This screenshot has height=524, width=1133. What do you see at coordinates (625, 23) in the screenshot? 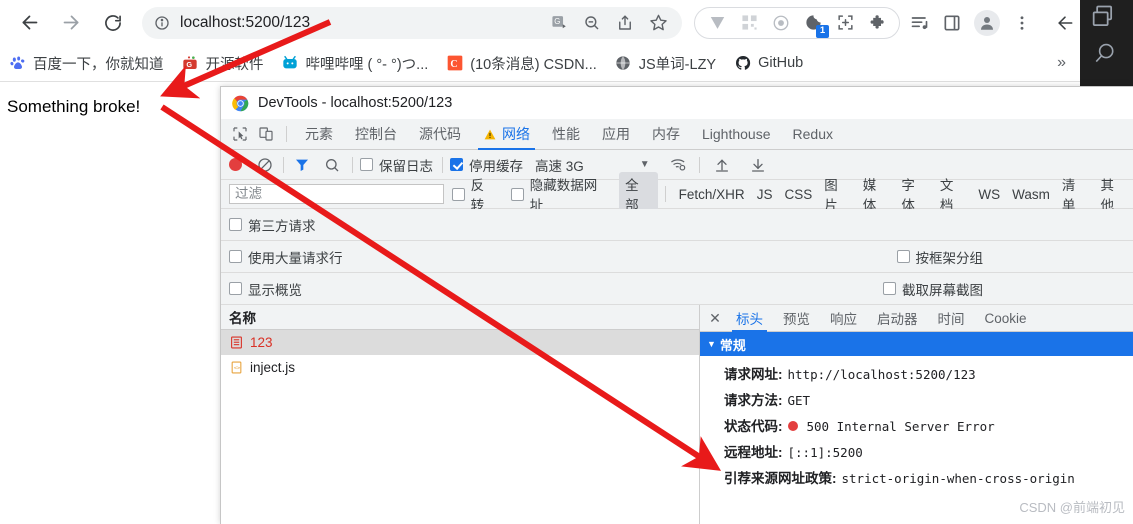
I see `share-icon` at bounding box center [625, 23].